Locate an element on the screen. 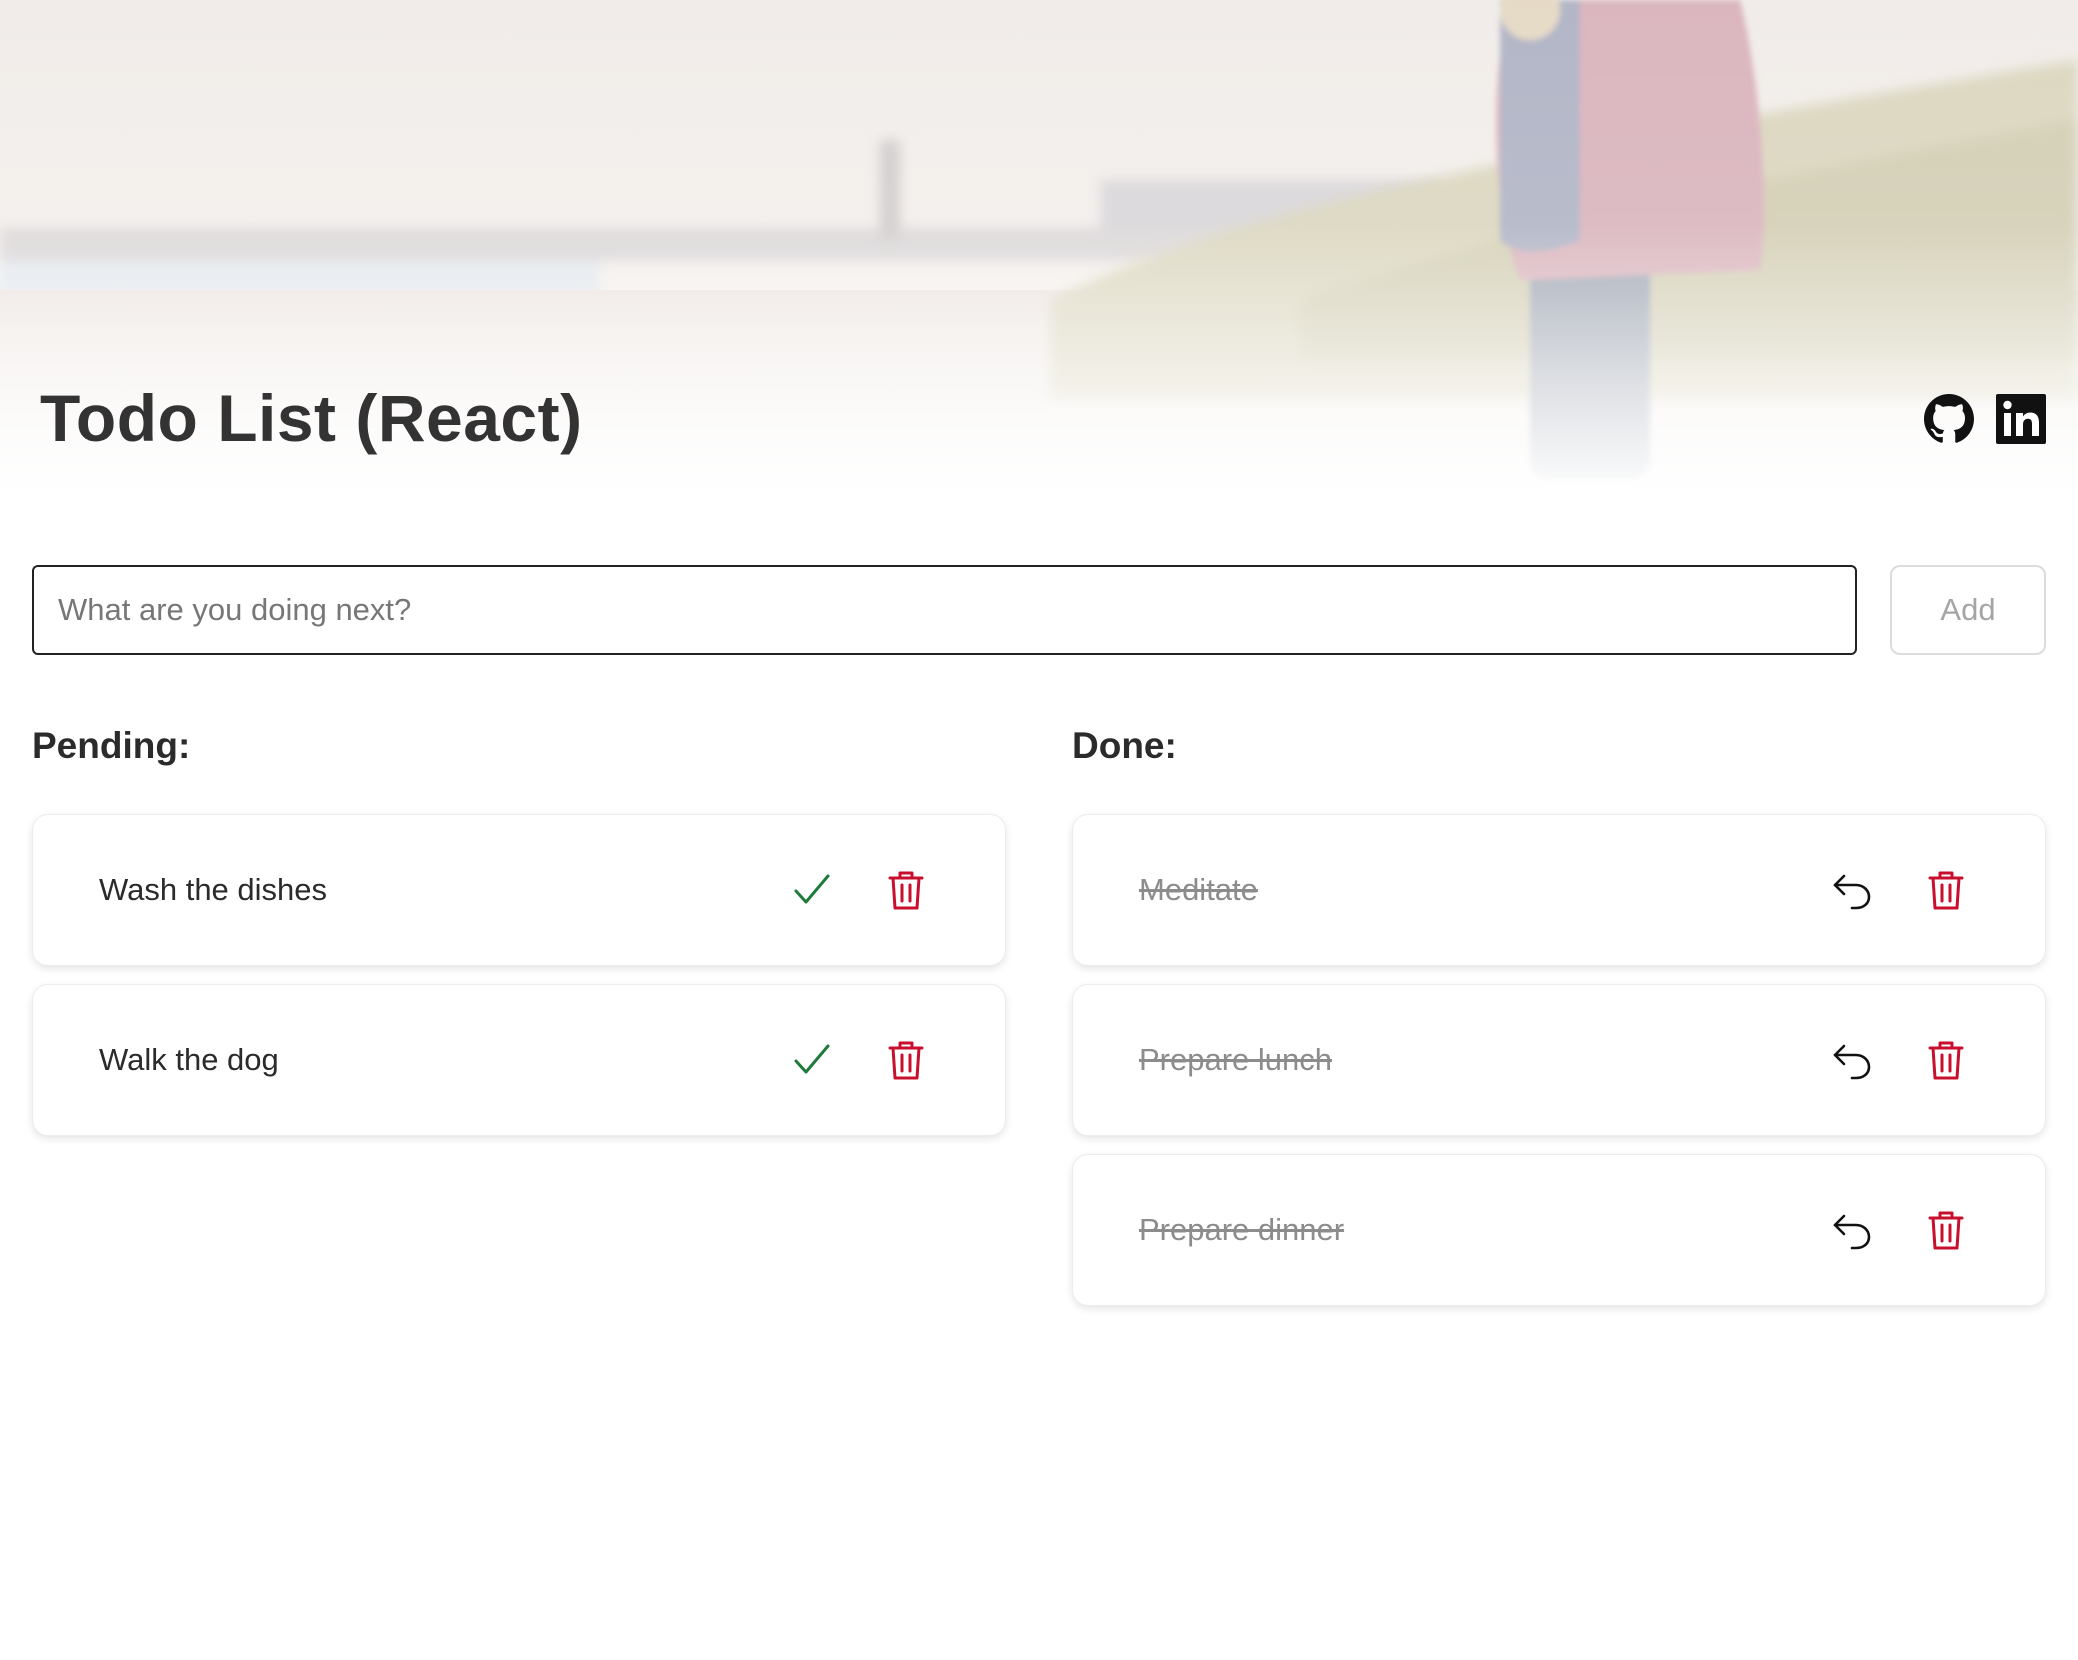  github-icon is located at coordinates (1949, 418).